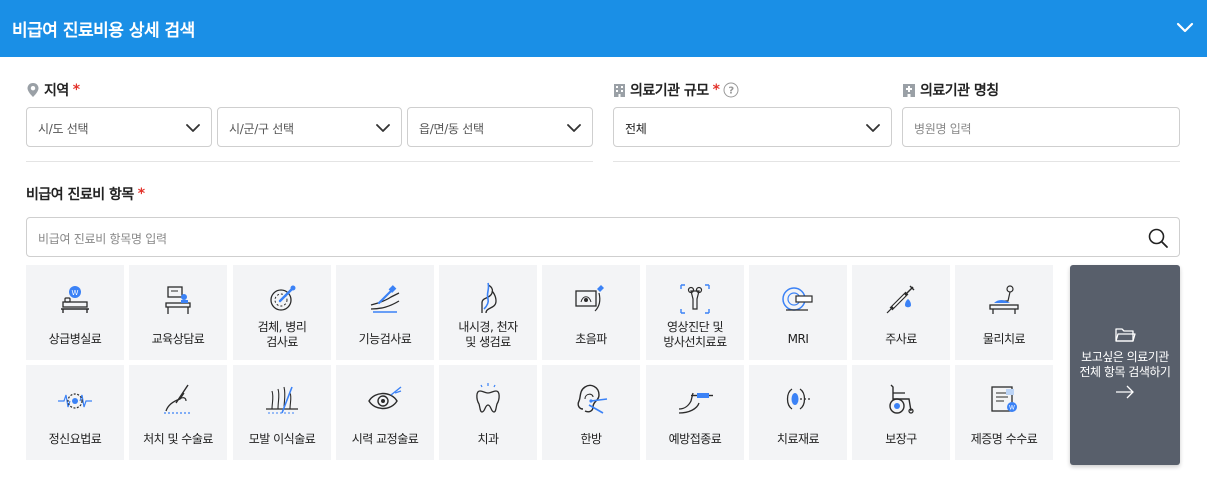 Image resolution: width=1207 pixels, height=483 pixels. I want to click on category-tile: 치료재료, so click(798, 412).